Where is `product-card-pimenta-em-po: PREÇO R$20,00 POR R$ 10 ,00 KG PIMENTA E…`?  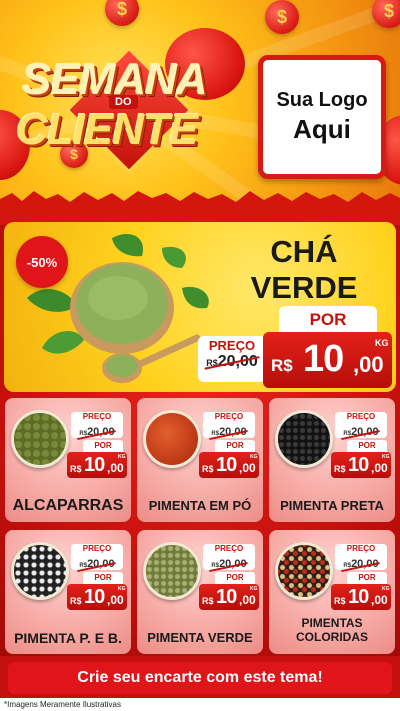
product-card-pimenta-em-po: PREÇO R$20,00 POR R$ 10 ,00 KG PIMENTA E… is located at coordinates (200, 460).